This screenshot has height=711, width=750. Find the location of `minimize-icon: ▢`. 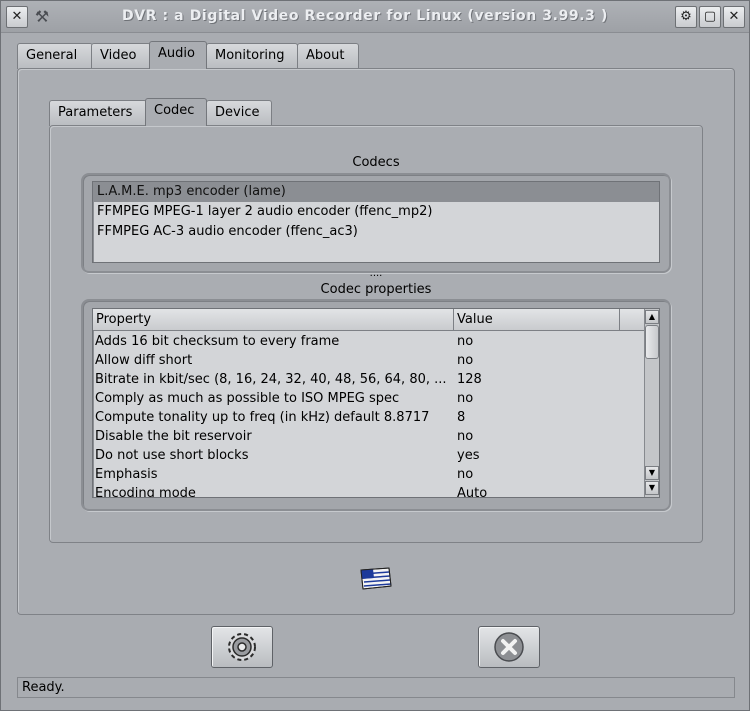

minimize-icon: ▢ is located at coordinates (710, 17).